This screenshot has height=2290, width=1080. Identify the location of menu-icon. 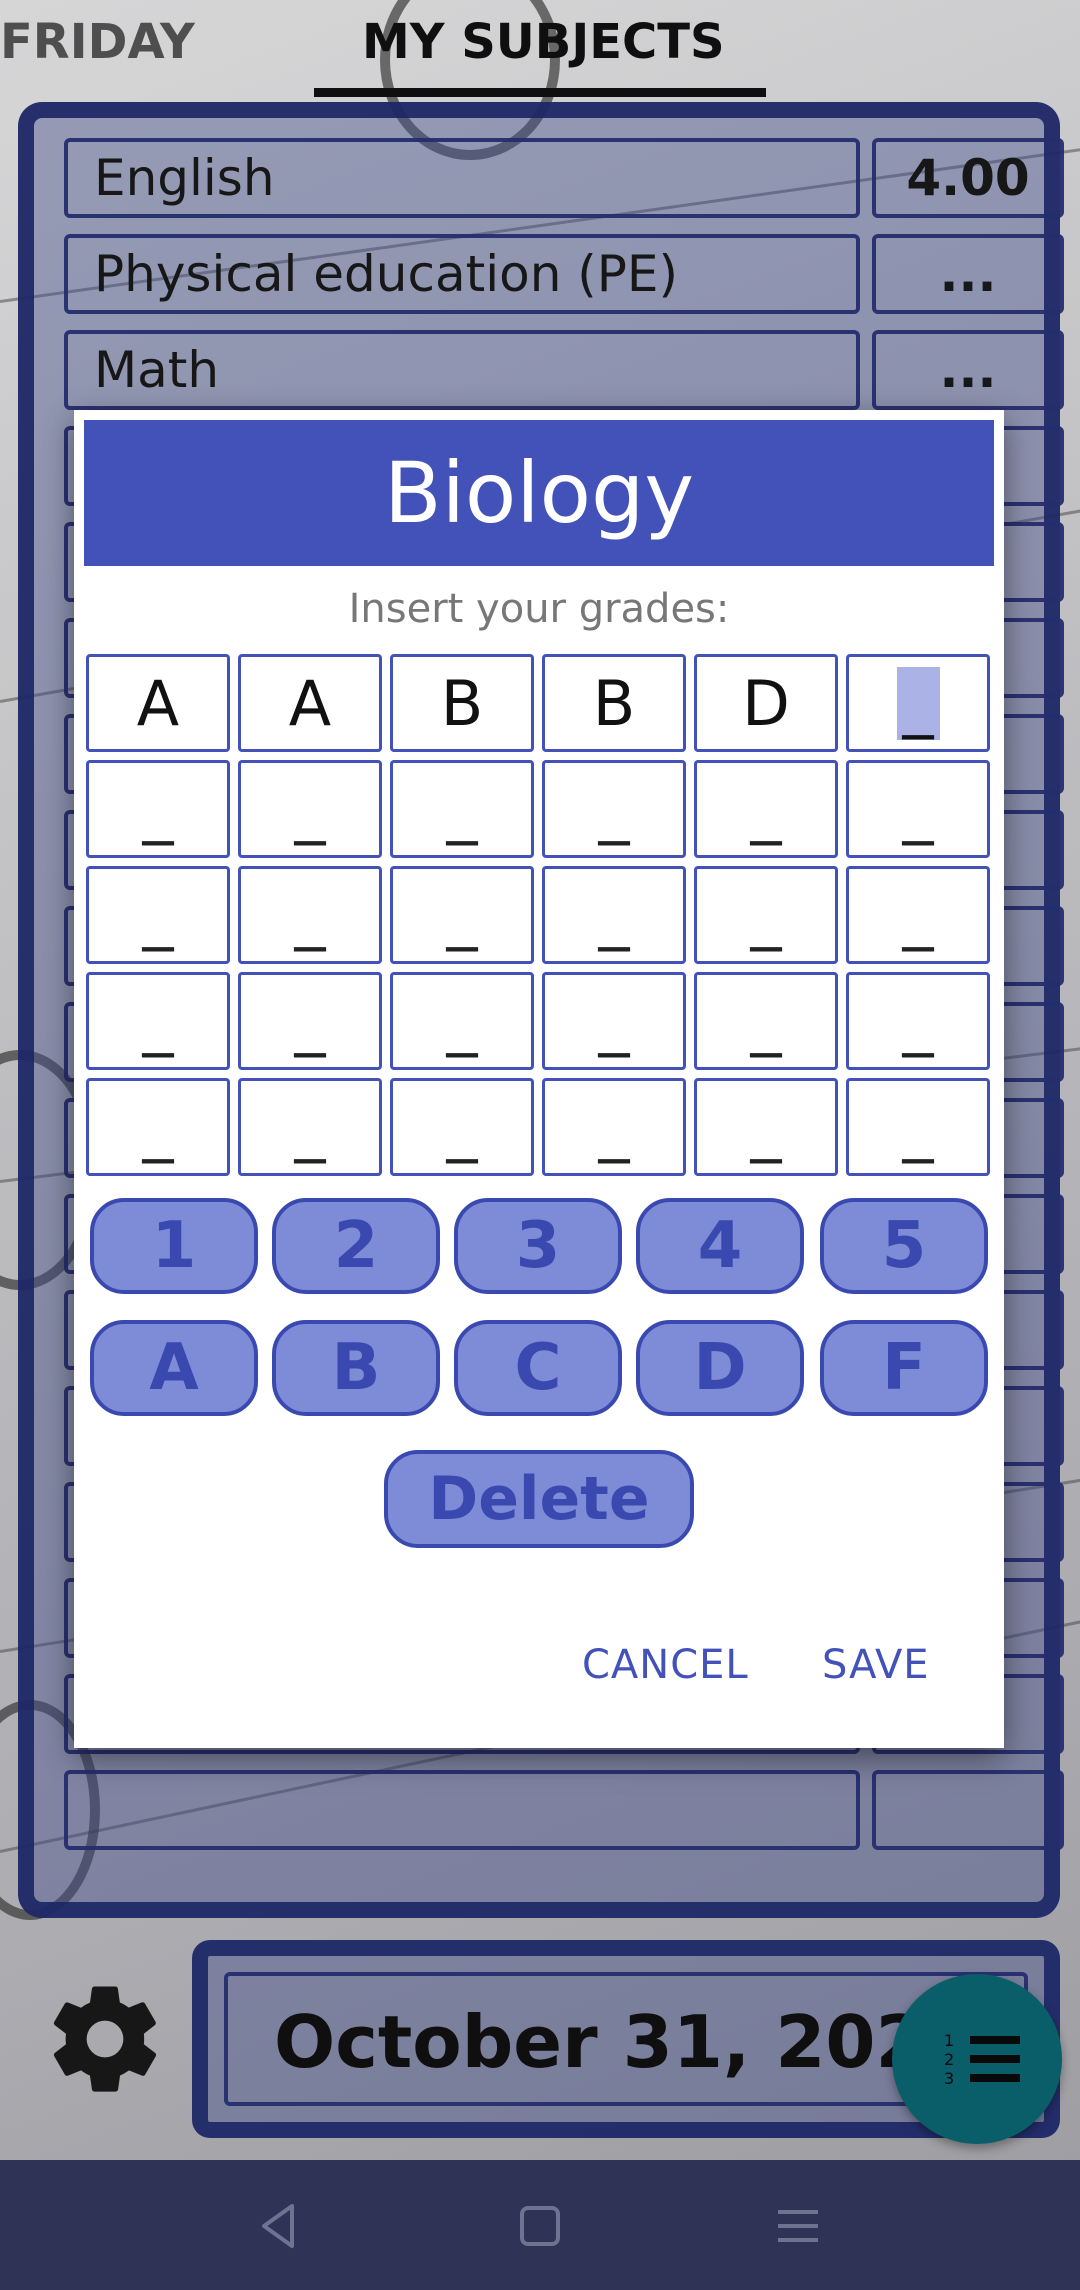
(798, 2226).